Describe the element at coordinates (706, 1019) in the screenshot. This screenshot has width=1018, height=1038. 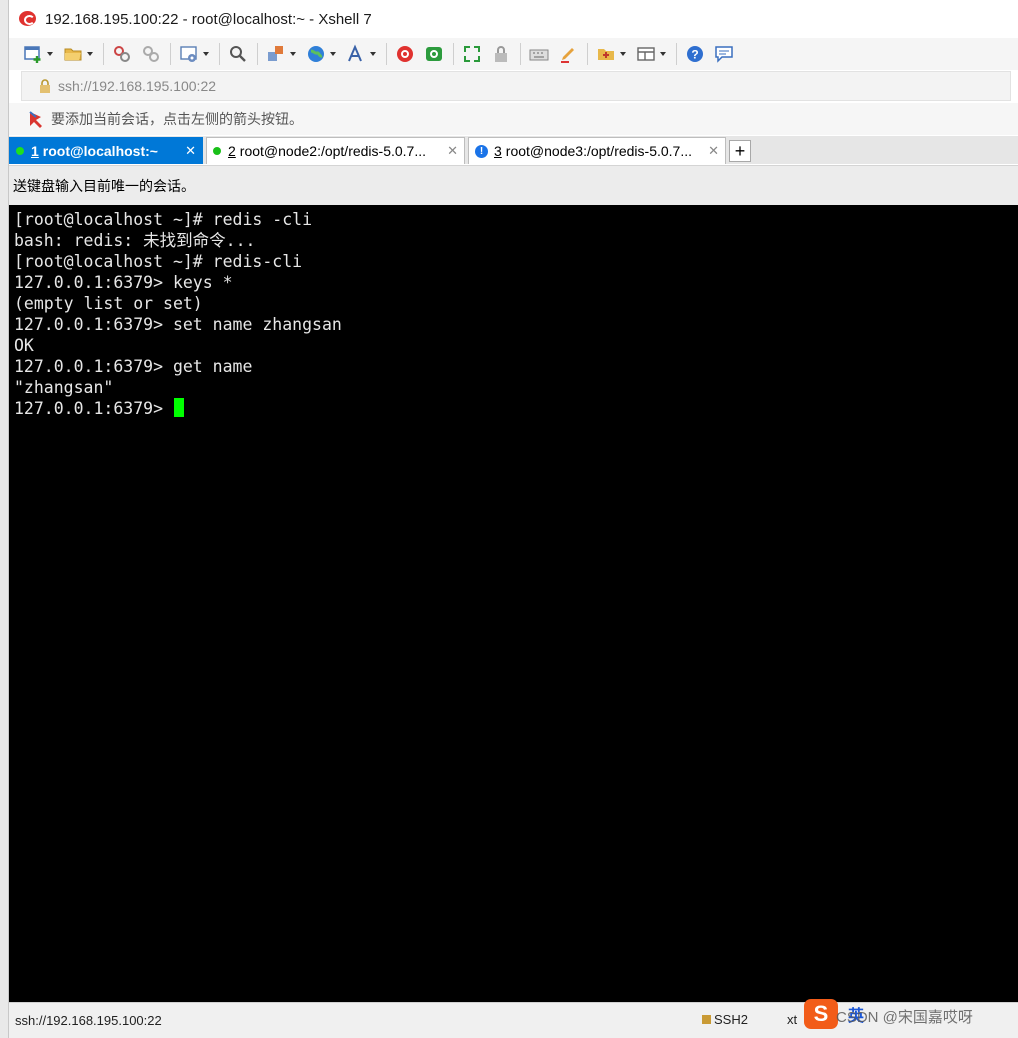
I see `lock-status-icon` at that location.